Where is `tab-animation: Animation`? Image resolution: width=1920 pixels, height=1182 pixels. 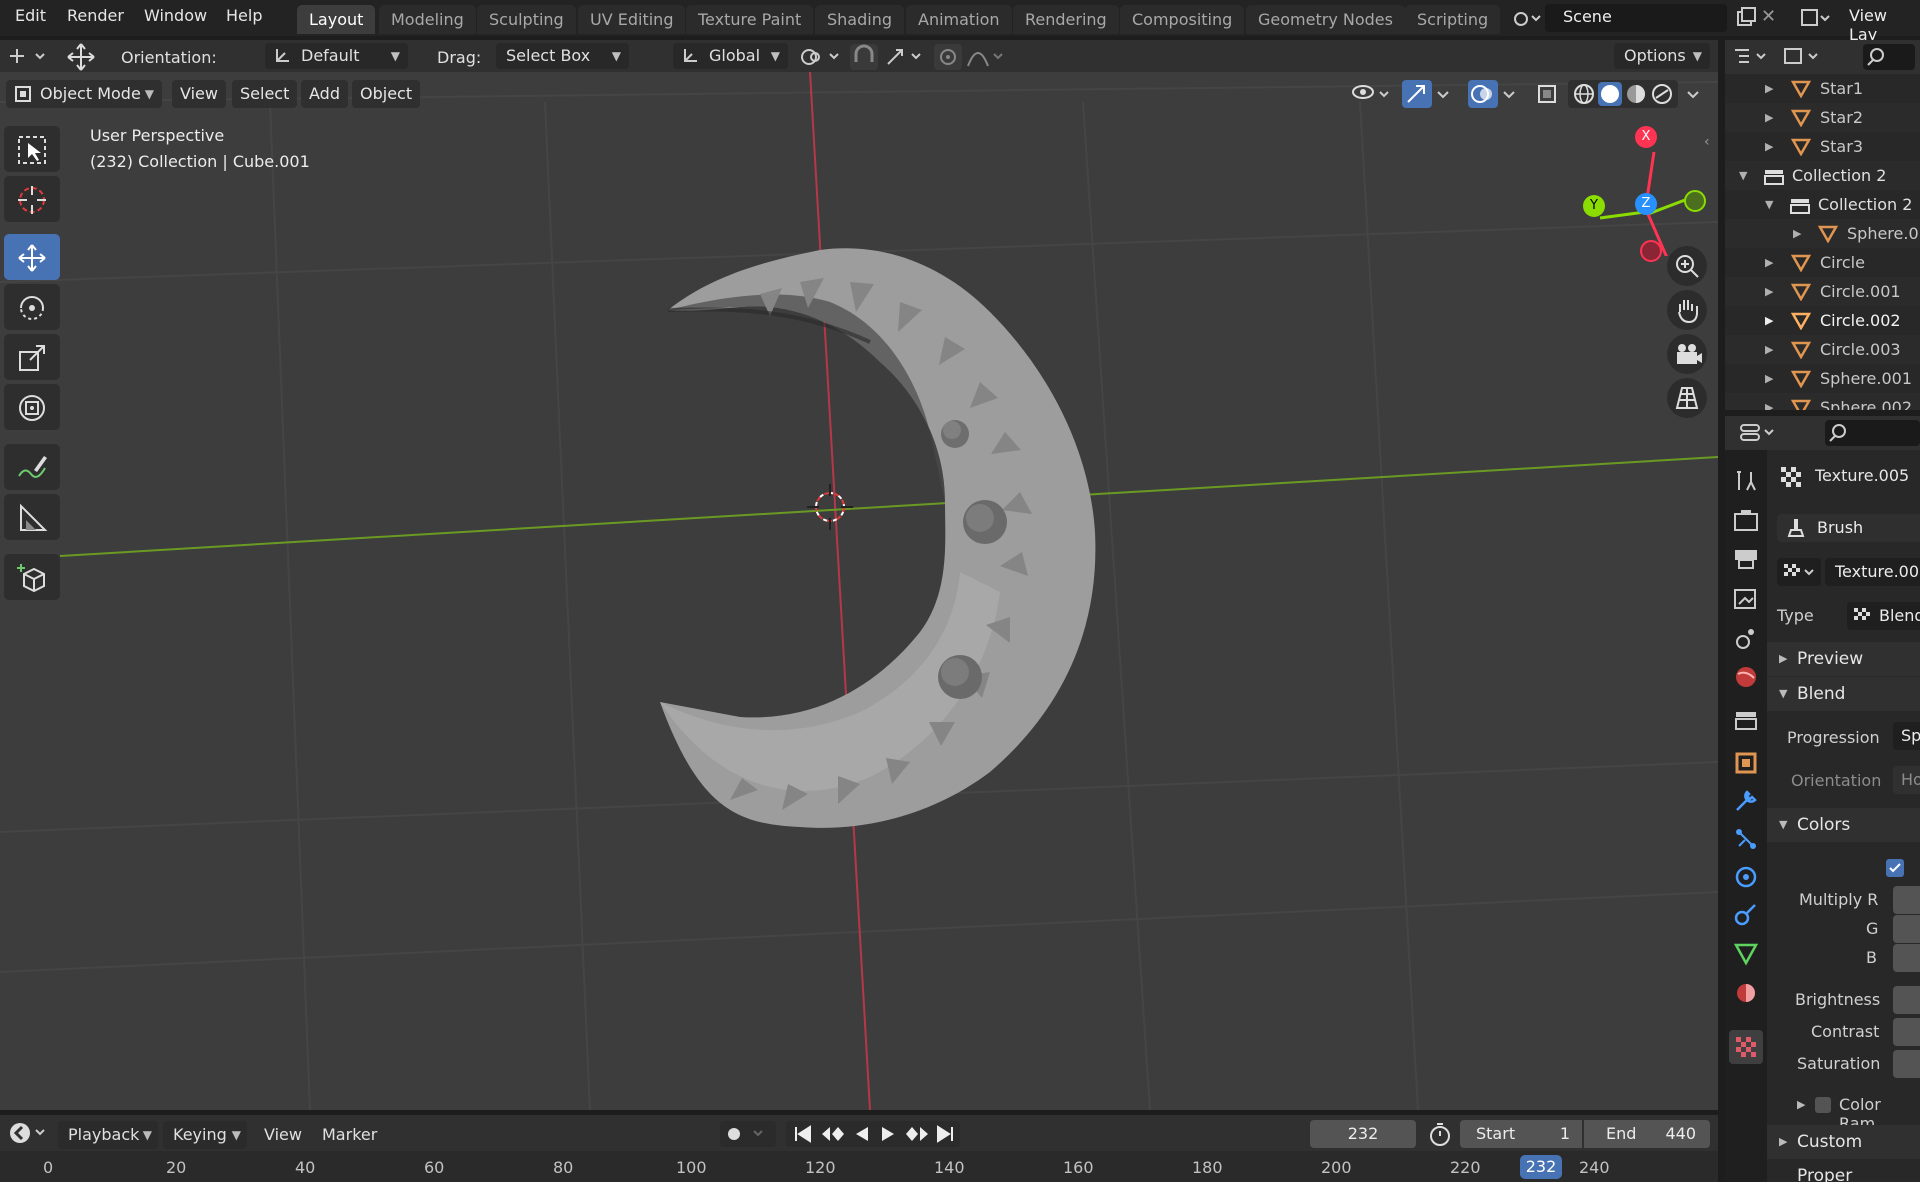
tab-animation: Animation is located at coordinates (959, 19).